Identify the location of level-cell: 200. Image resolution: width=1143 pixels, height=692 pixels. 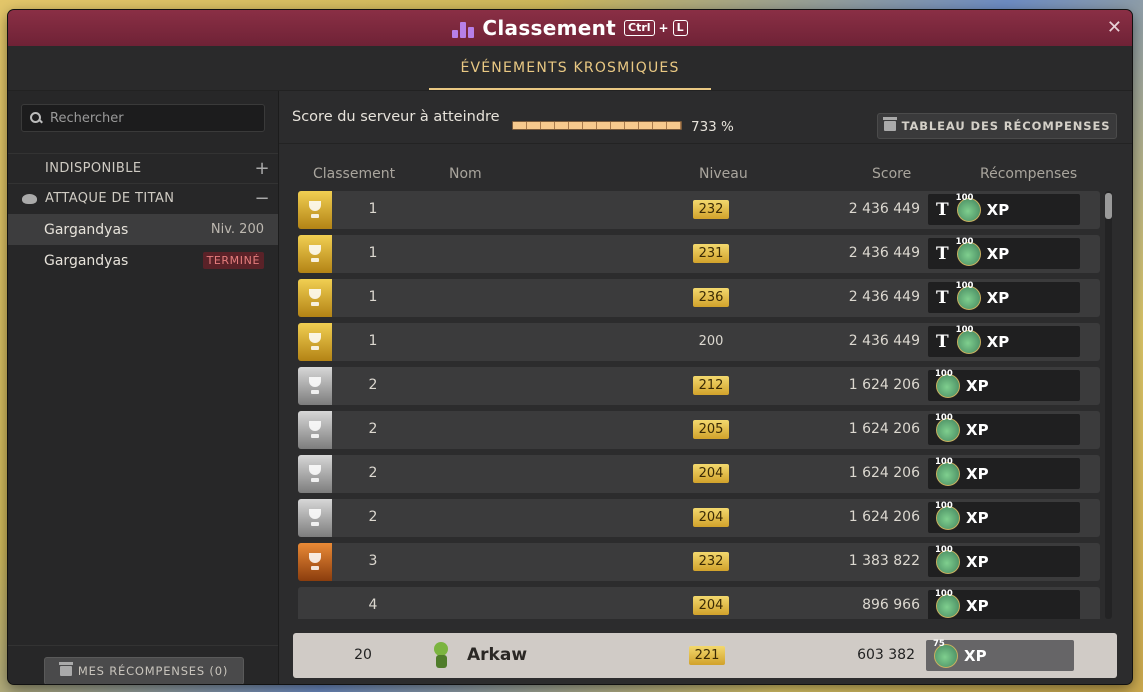
(711, 341).